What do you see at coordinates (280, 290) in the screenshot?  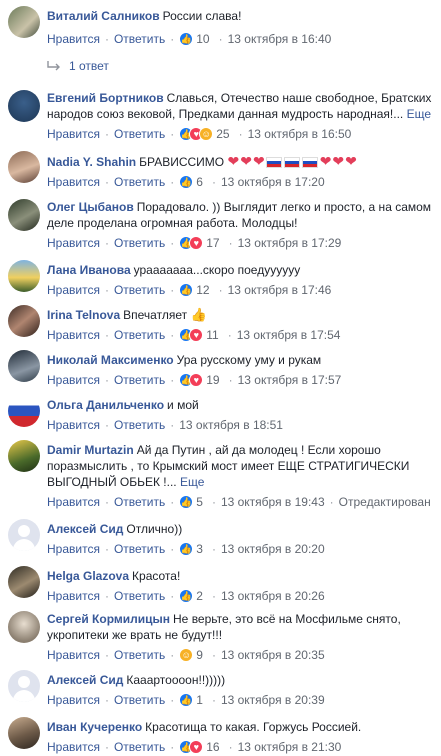 I see `timestamp: 13 октября в 17:46` at bounding box center [280, 290].